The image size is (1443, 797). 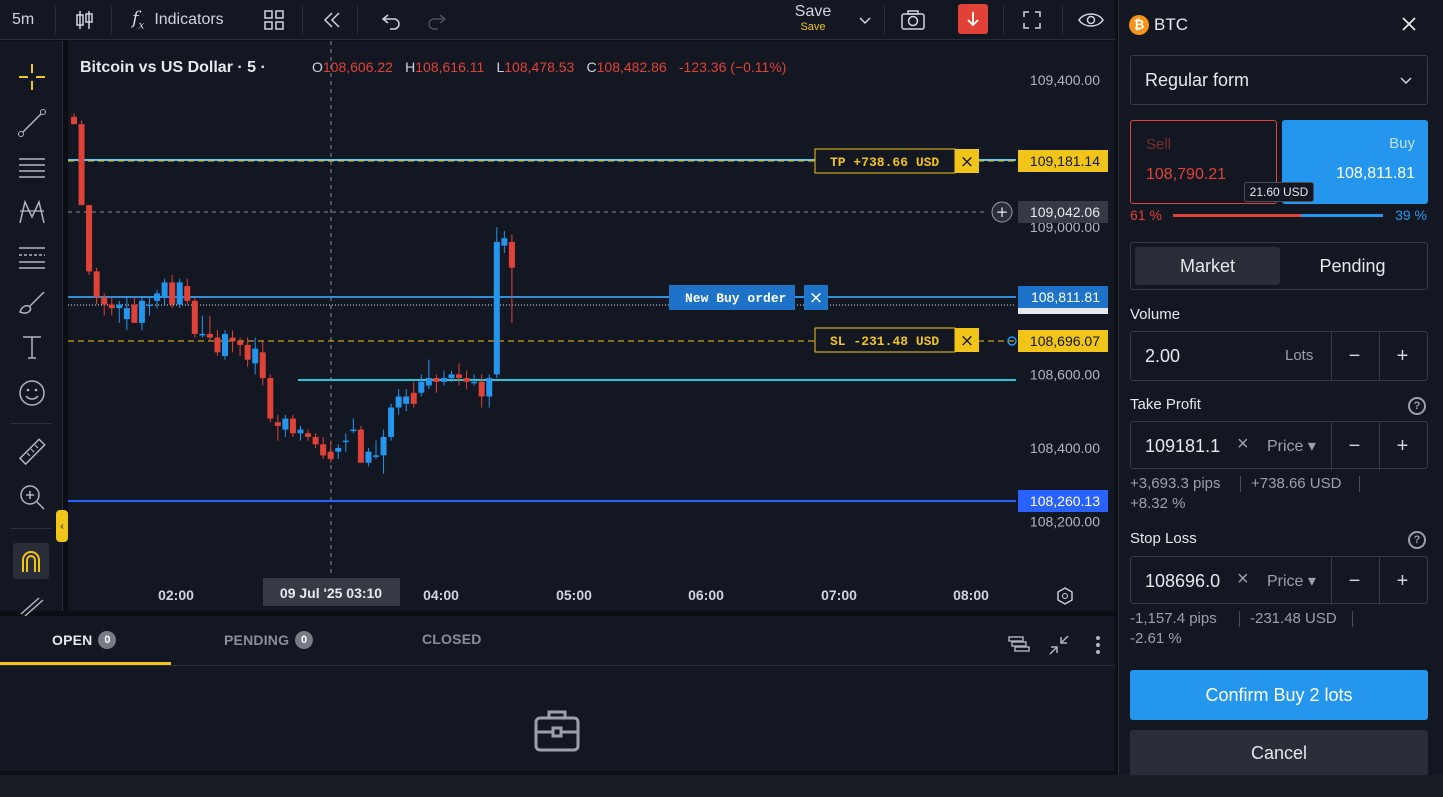 I want to click on eye-icon, so click(x=1091, y=20).